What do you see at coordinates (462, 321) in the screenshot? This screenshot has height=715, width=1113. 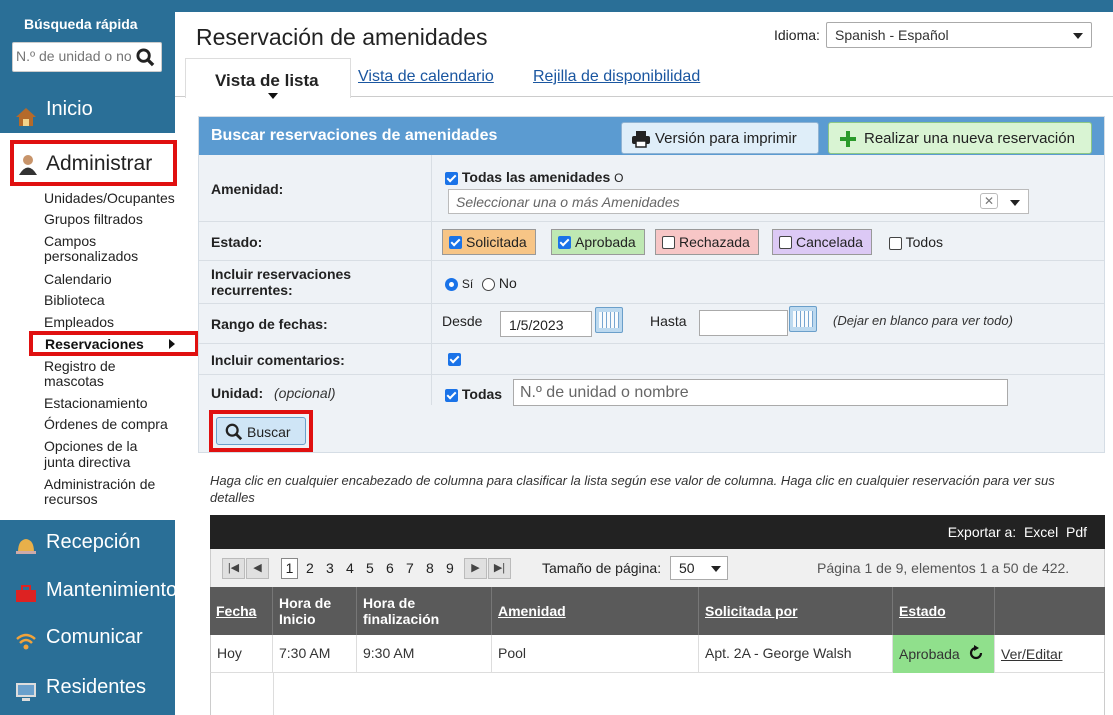 I see `from-label: Desde` at bounding box center [462, 321].